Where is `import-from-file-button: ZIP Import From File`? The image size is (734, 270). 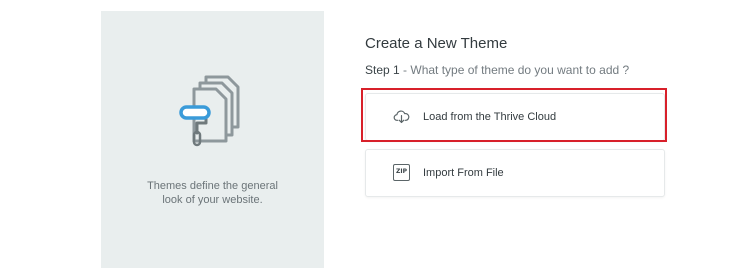
import-from-file-button: ZIP Import From File is located at coordinates (515, 173).